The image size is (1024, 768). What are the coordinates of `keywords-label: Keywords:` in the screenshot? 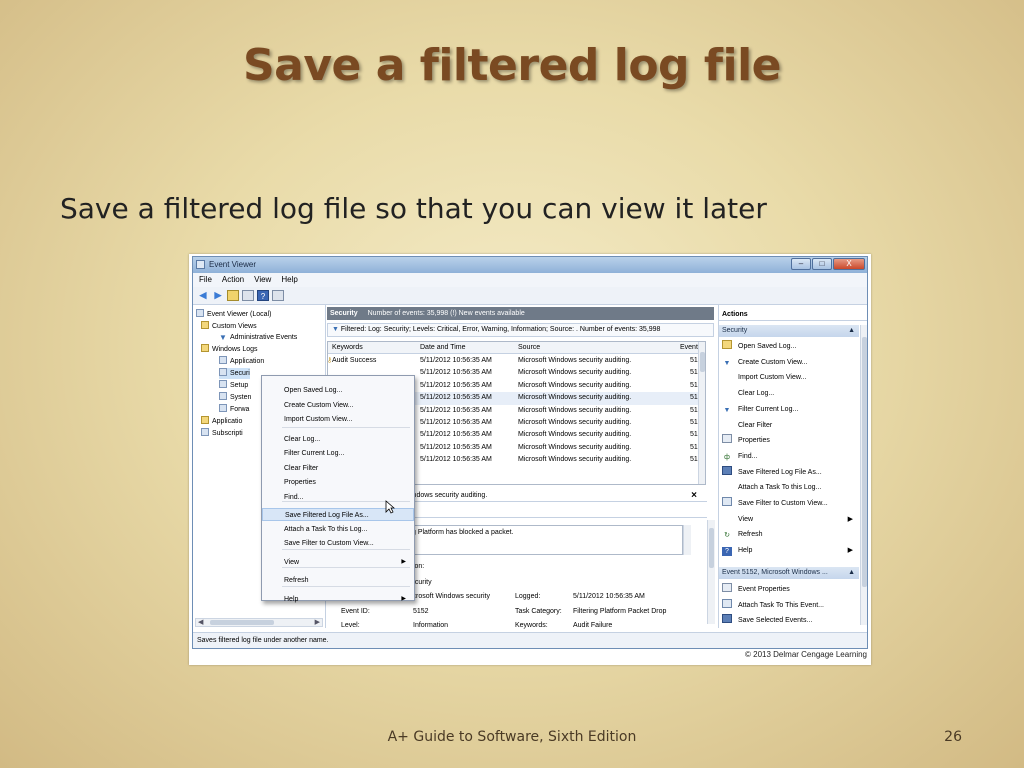 It's located at (531, 625).